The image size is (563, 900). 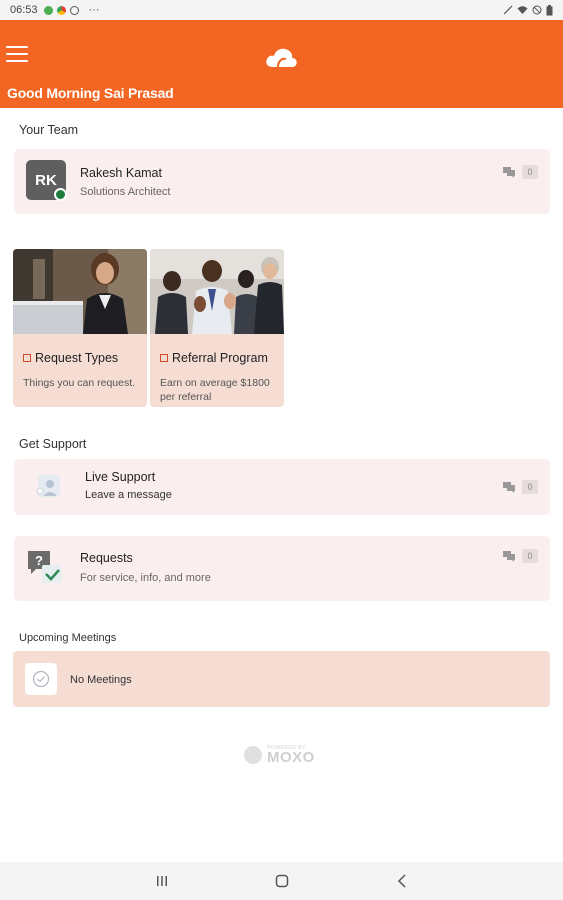 What do you see at coordinates (253, 755) in the screenshot?
I see `moxo-logo-icon` at bounding box center [253, 755].